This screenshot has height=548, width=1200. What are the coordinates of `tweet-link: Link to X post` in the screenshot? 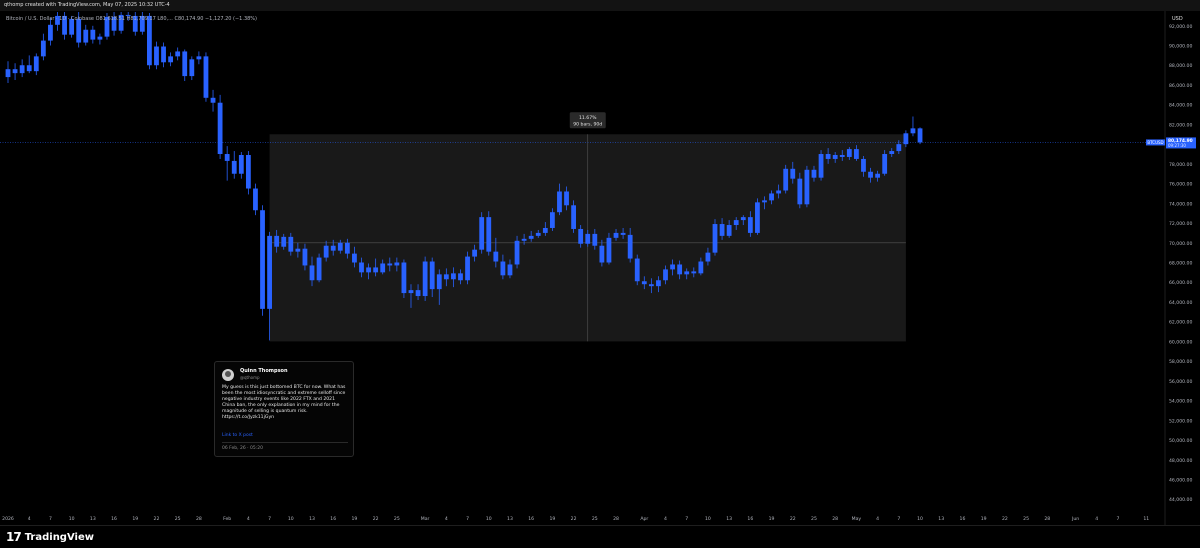 It's located at (237, 435).